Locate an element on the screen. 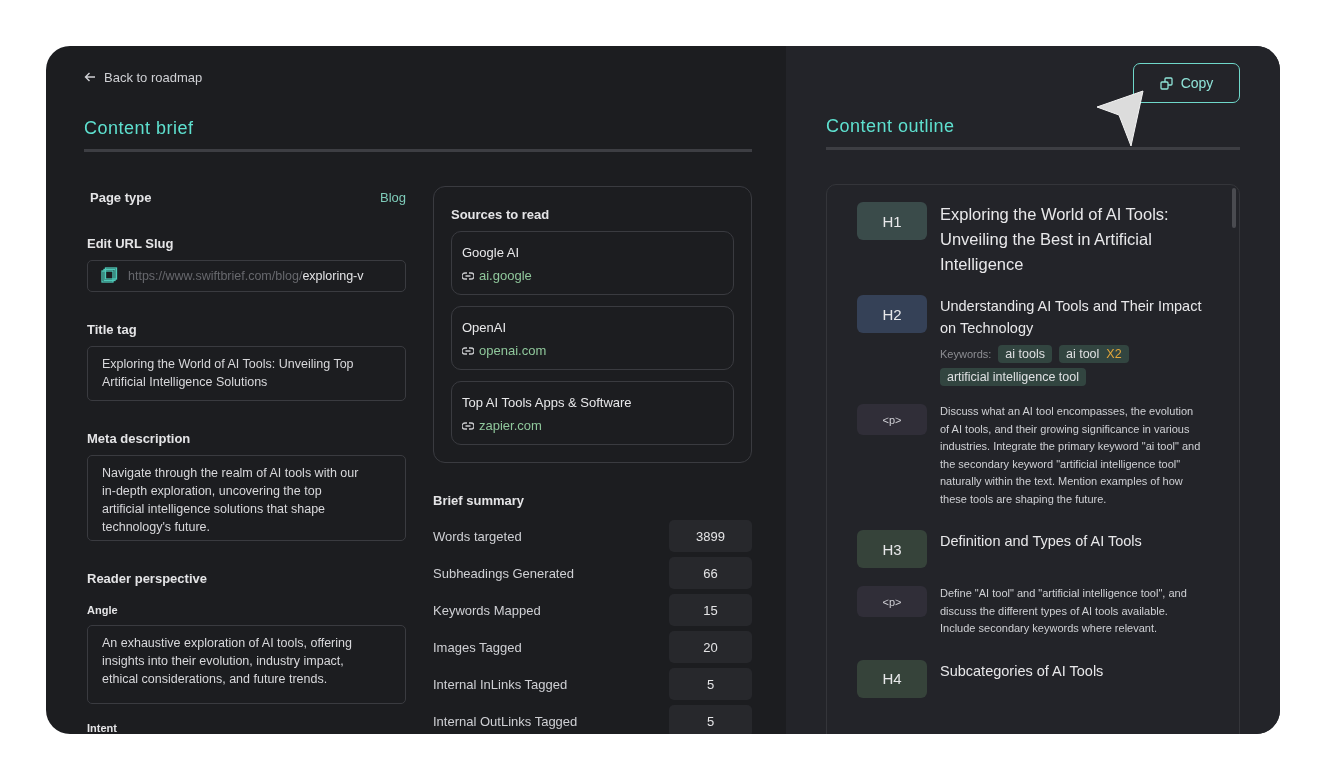 This screenshot has width=1324, height=779. section-label: Reader perspective is located at coordinates (147, 578).